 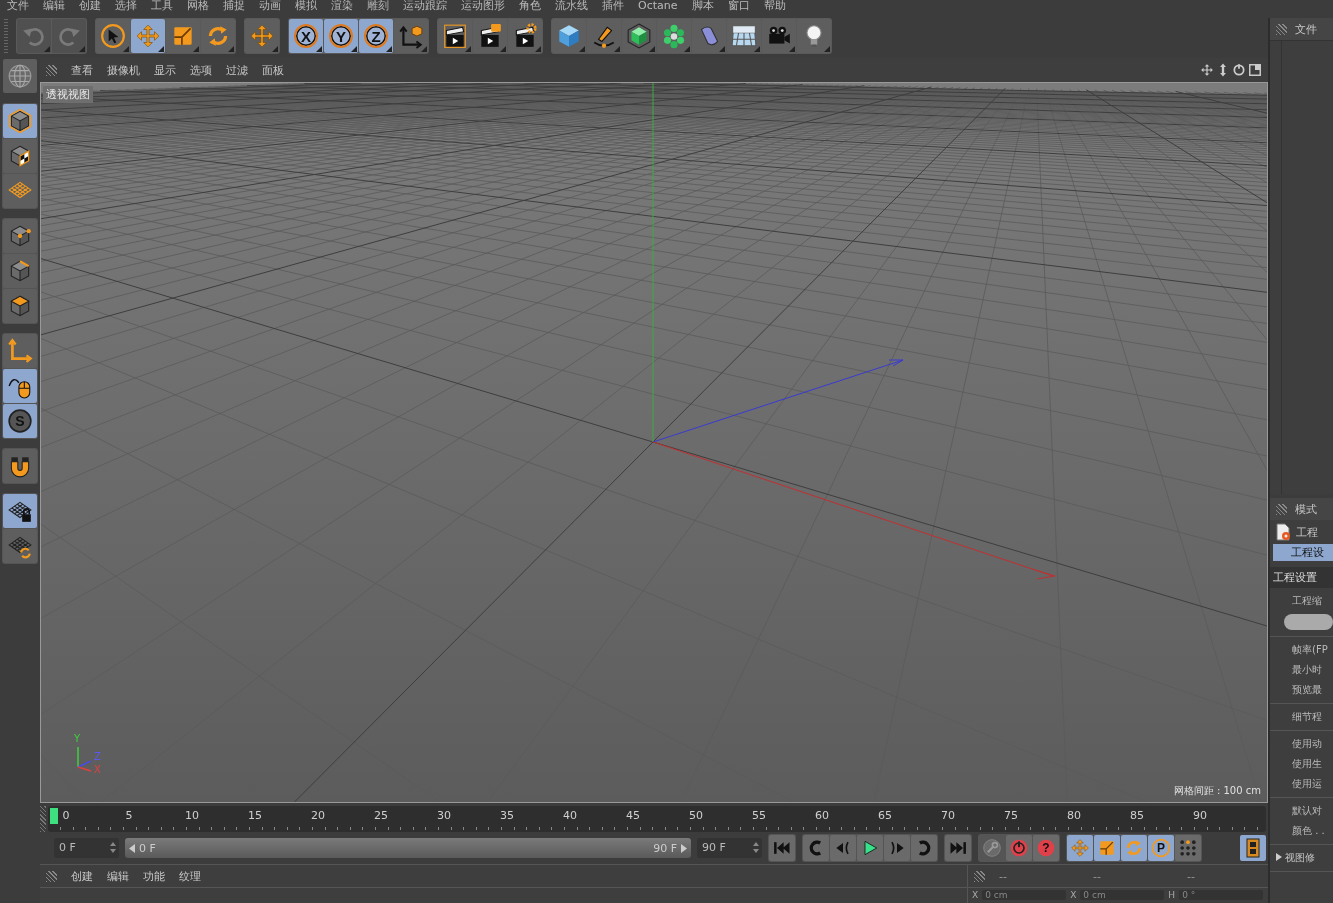 What do you see at coordinates (816, 848) in the screenshot?
I see `prev-key-button` at bounding box center [816, 848].